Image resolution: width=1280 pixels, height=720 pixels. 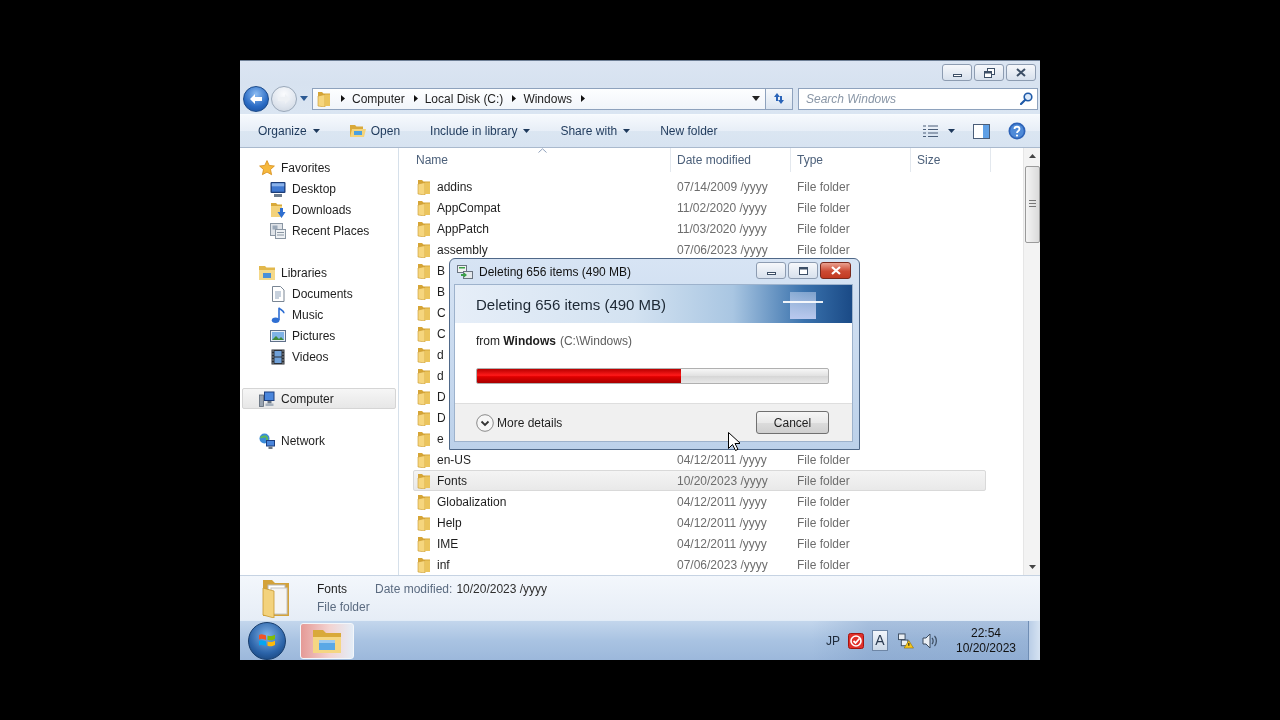 I want to click on nav-item: Pictures, so click(x=305, y=335).